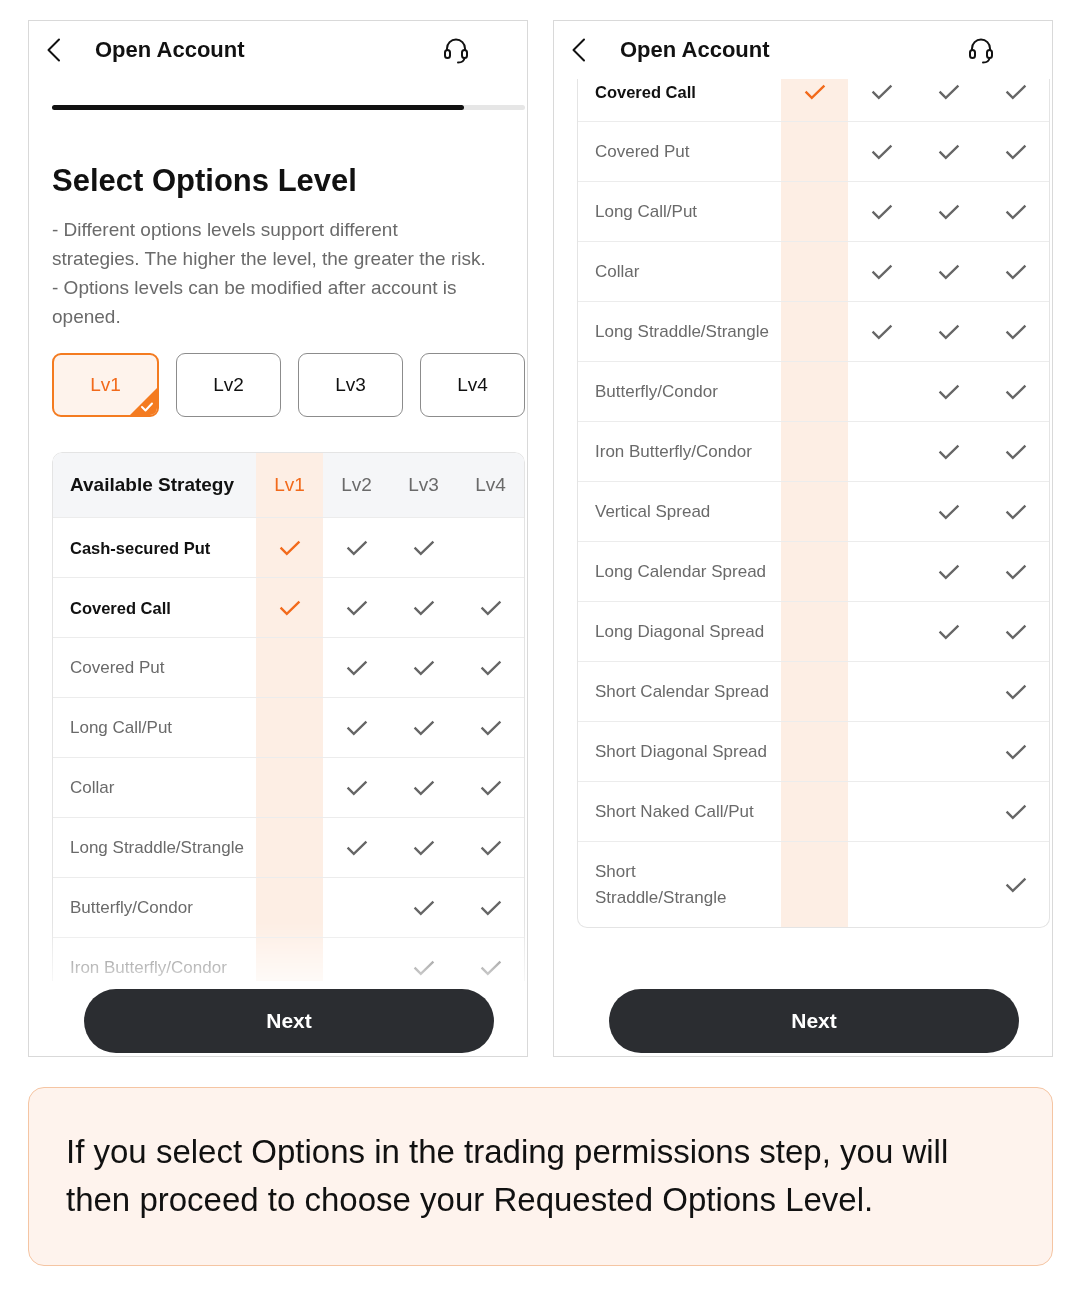 This screenshot has width=1081, height=1307. Describe the element at coordinates (490, 484) in the screenshot. I see `column-header: Lv4` at that location.